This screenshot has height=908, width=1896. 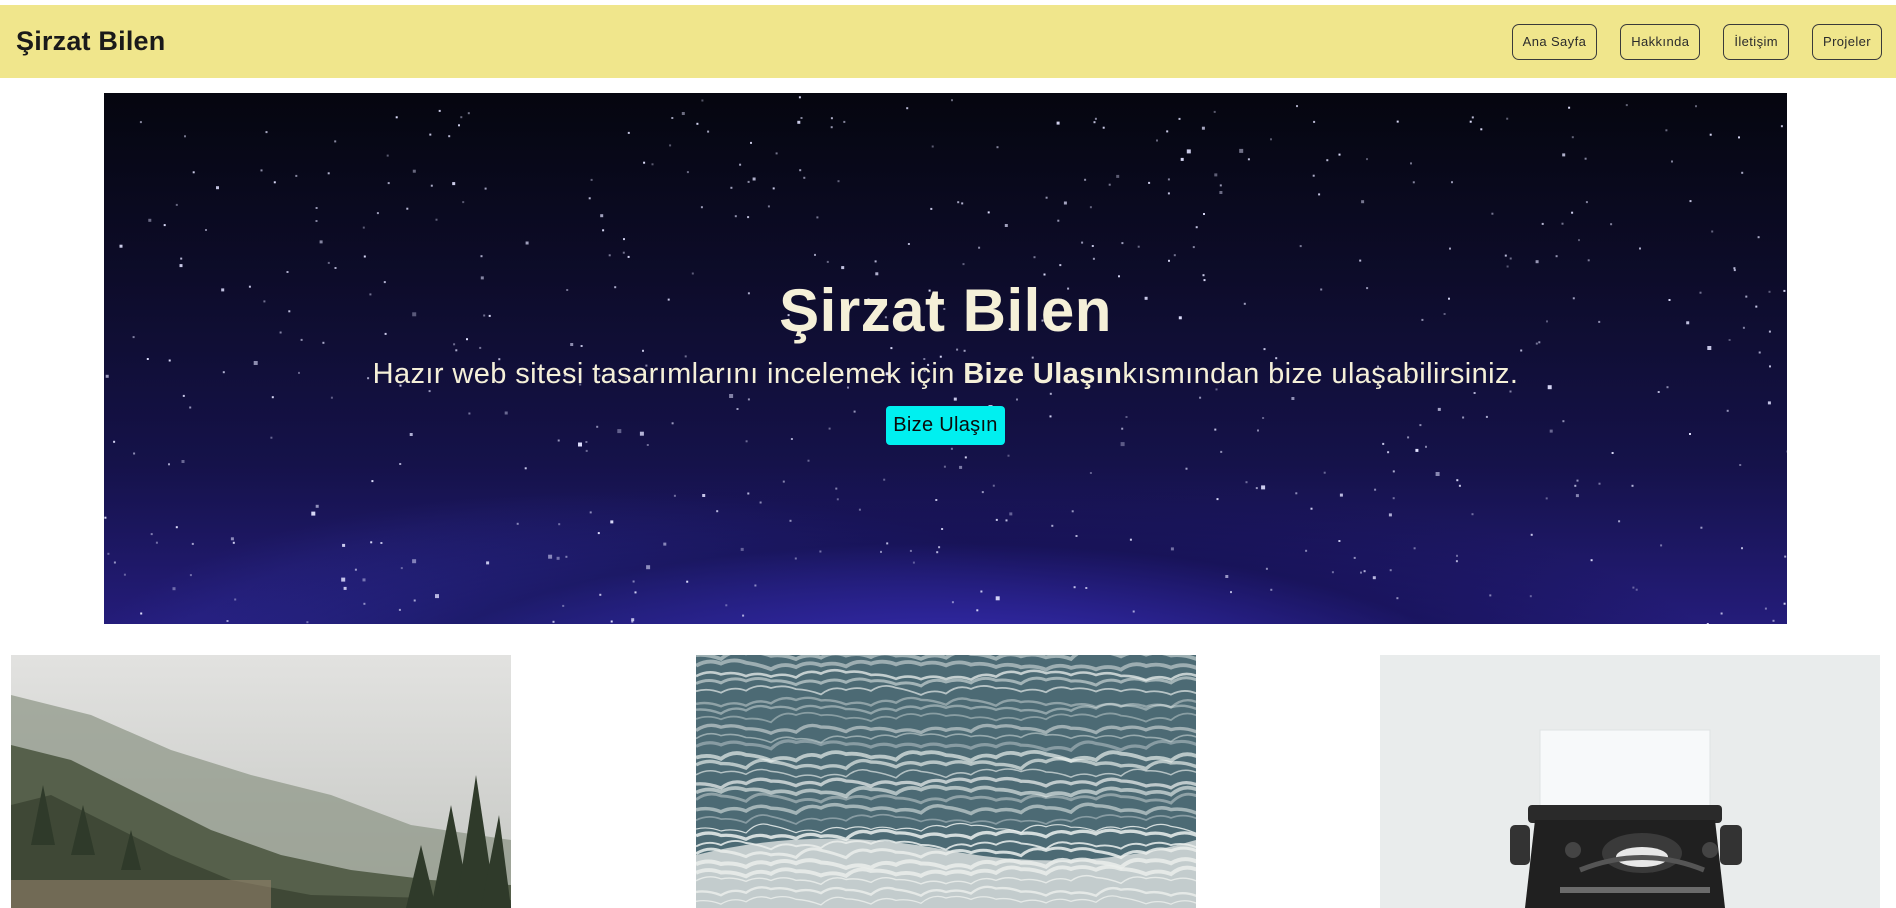 What do you see at coordinates (1756, 41) in the screenshot?
I see `nav-contact-button: İletişim` at bounding box center [1756, 41].